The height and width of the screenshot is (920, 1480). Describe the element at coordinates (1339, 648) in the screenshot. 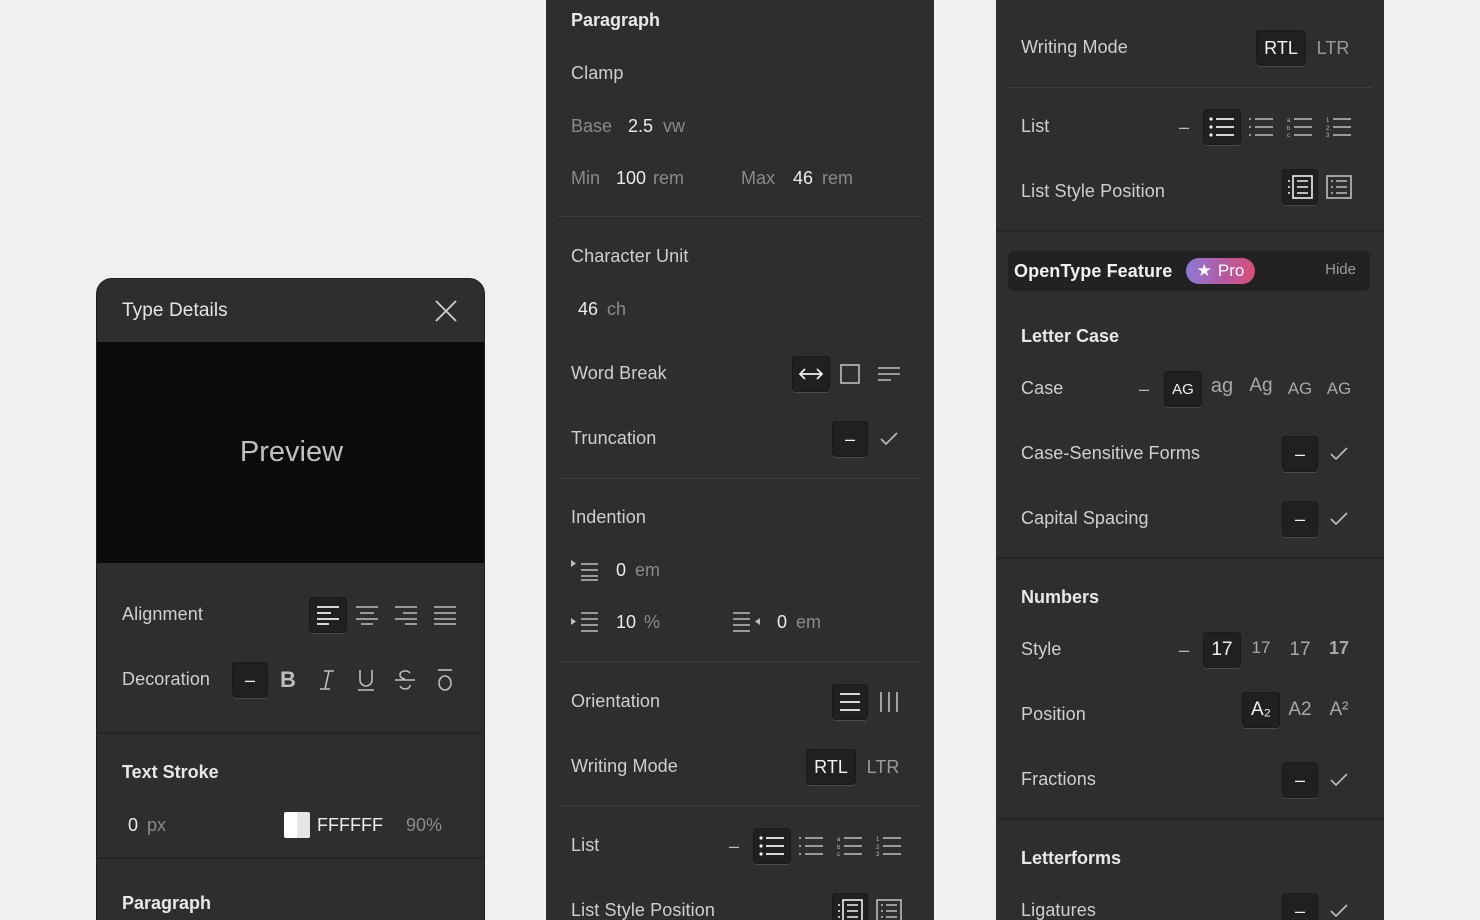

I see `number-style-proportional-button: 17` at that location.